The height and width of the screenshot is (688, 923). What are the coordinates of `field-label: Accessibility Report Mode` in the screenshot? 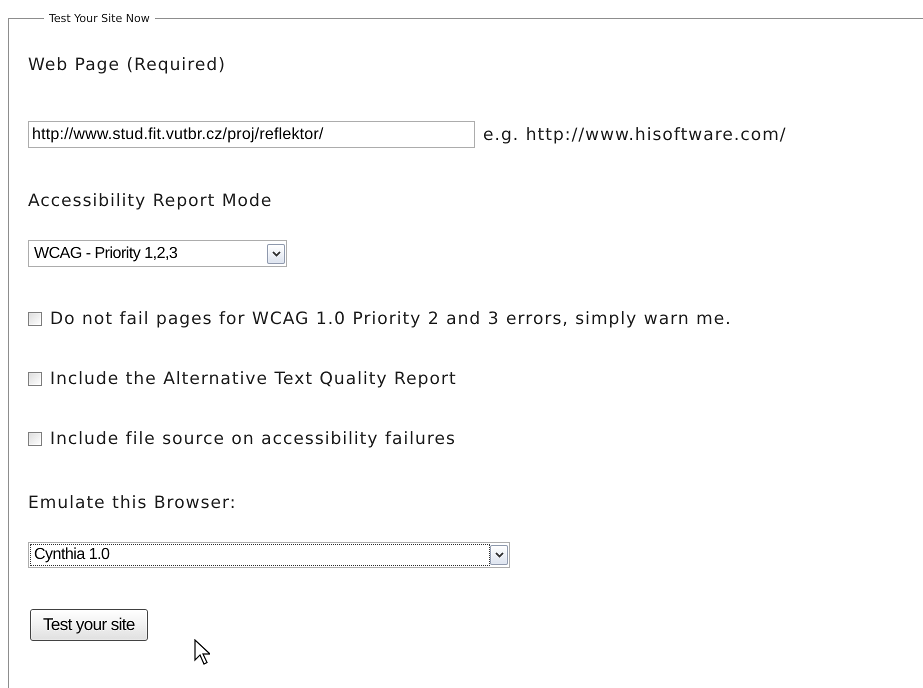 It's located at (151, 201).